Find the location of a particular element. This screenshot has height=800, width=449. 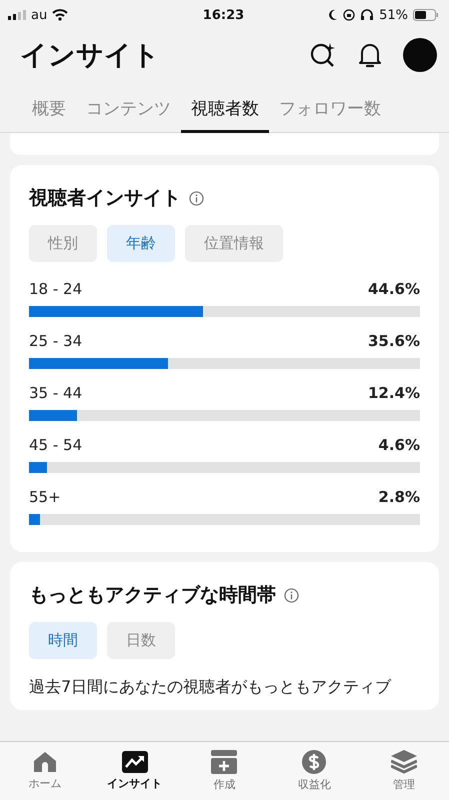

lock-rotation-icon is located at coordinates (349, 15).